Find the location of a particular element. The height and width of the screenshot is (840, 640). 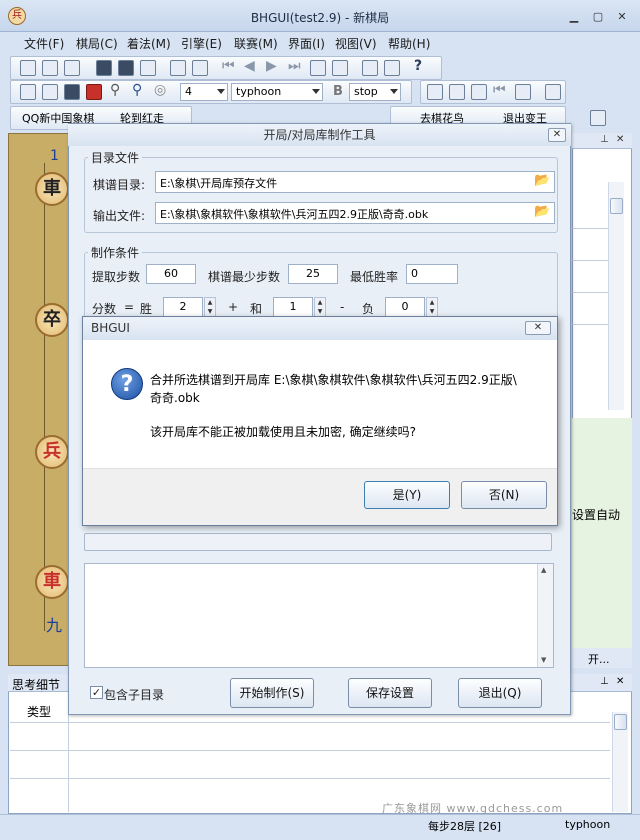

dir-group-label: 目录文件 is located at coordinates (115, 157).